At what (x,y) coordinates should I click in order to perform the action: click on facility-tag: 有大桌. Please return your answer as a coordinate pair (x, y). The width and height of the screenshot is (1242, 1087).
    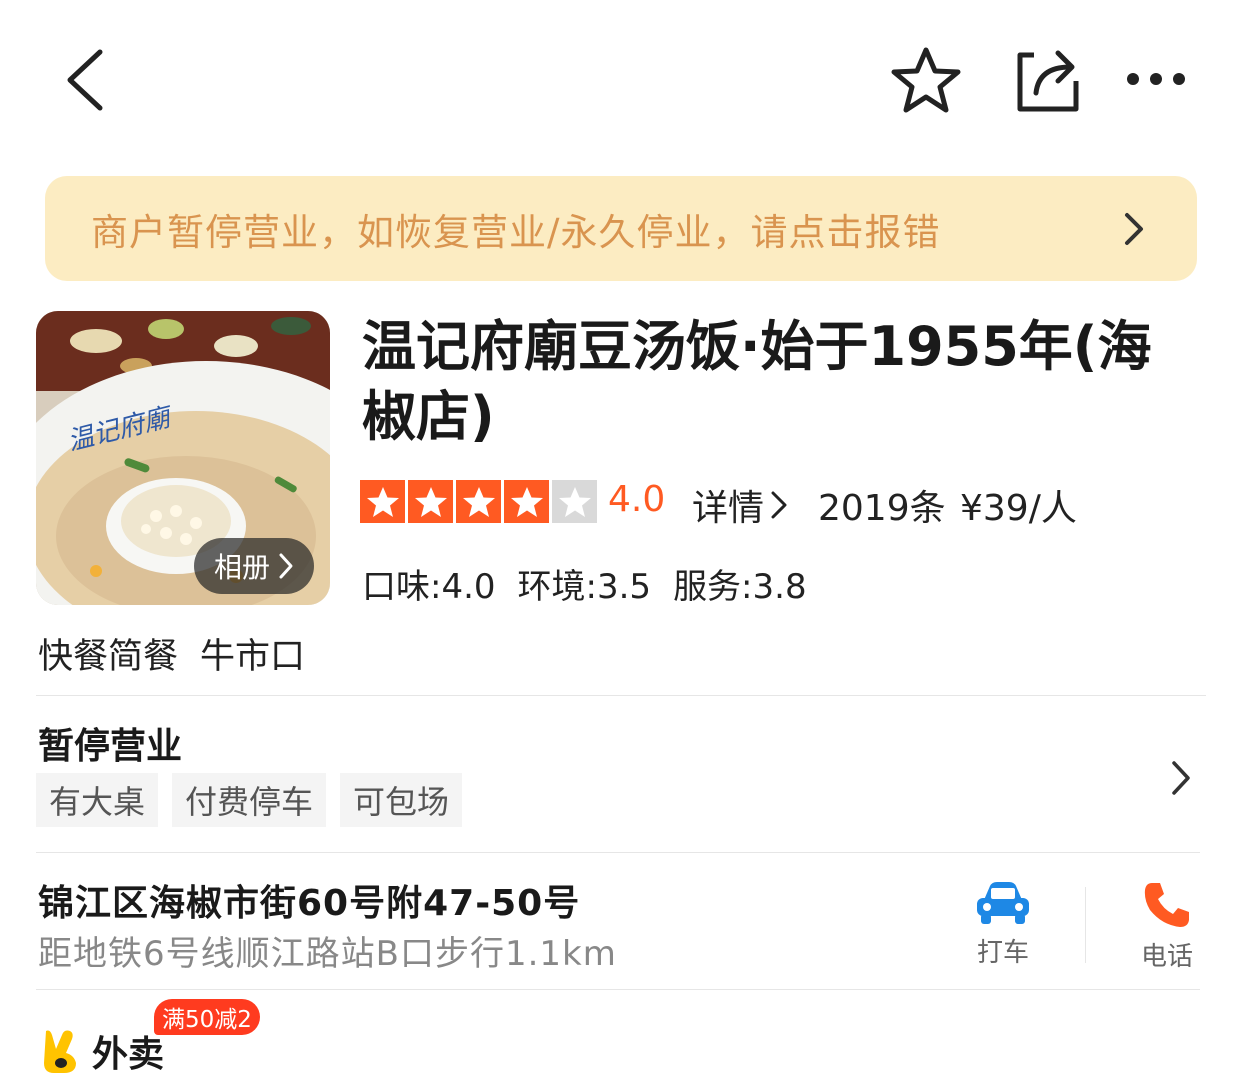
    Looking at the image, I should click on (97, 800).